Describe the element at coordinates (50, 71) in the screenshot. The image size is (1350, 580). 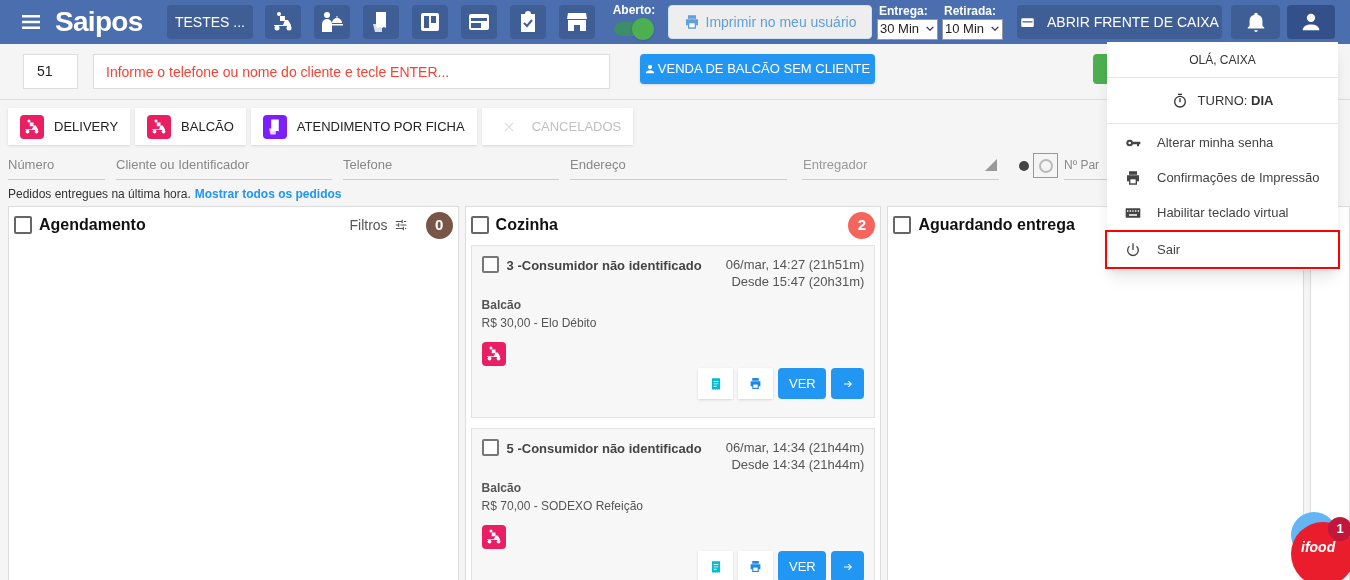
I see `order-number-field: 51` at that location.